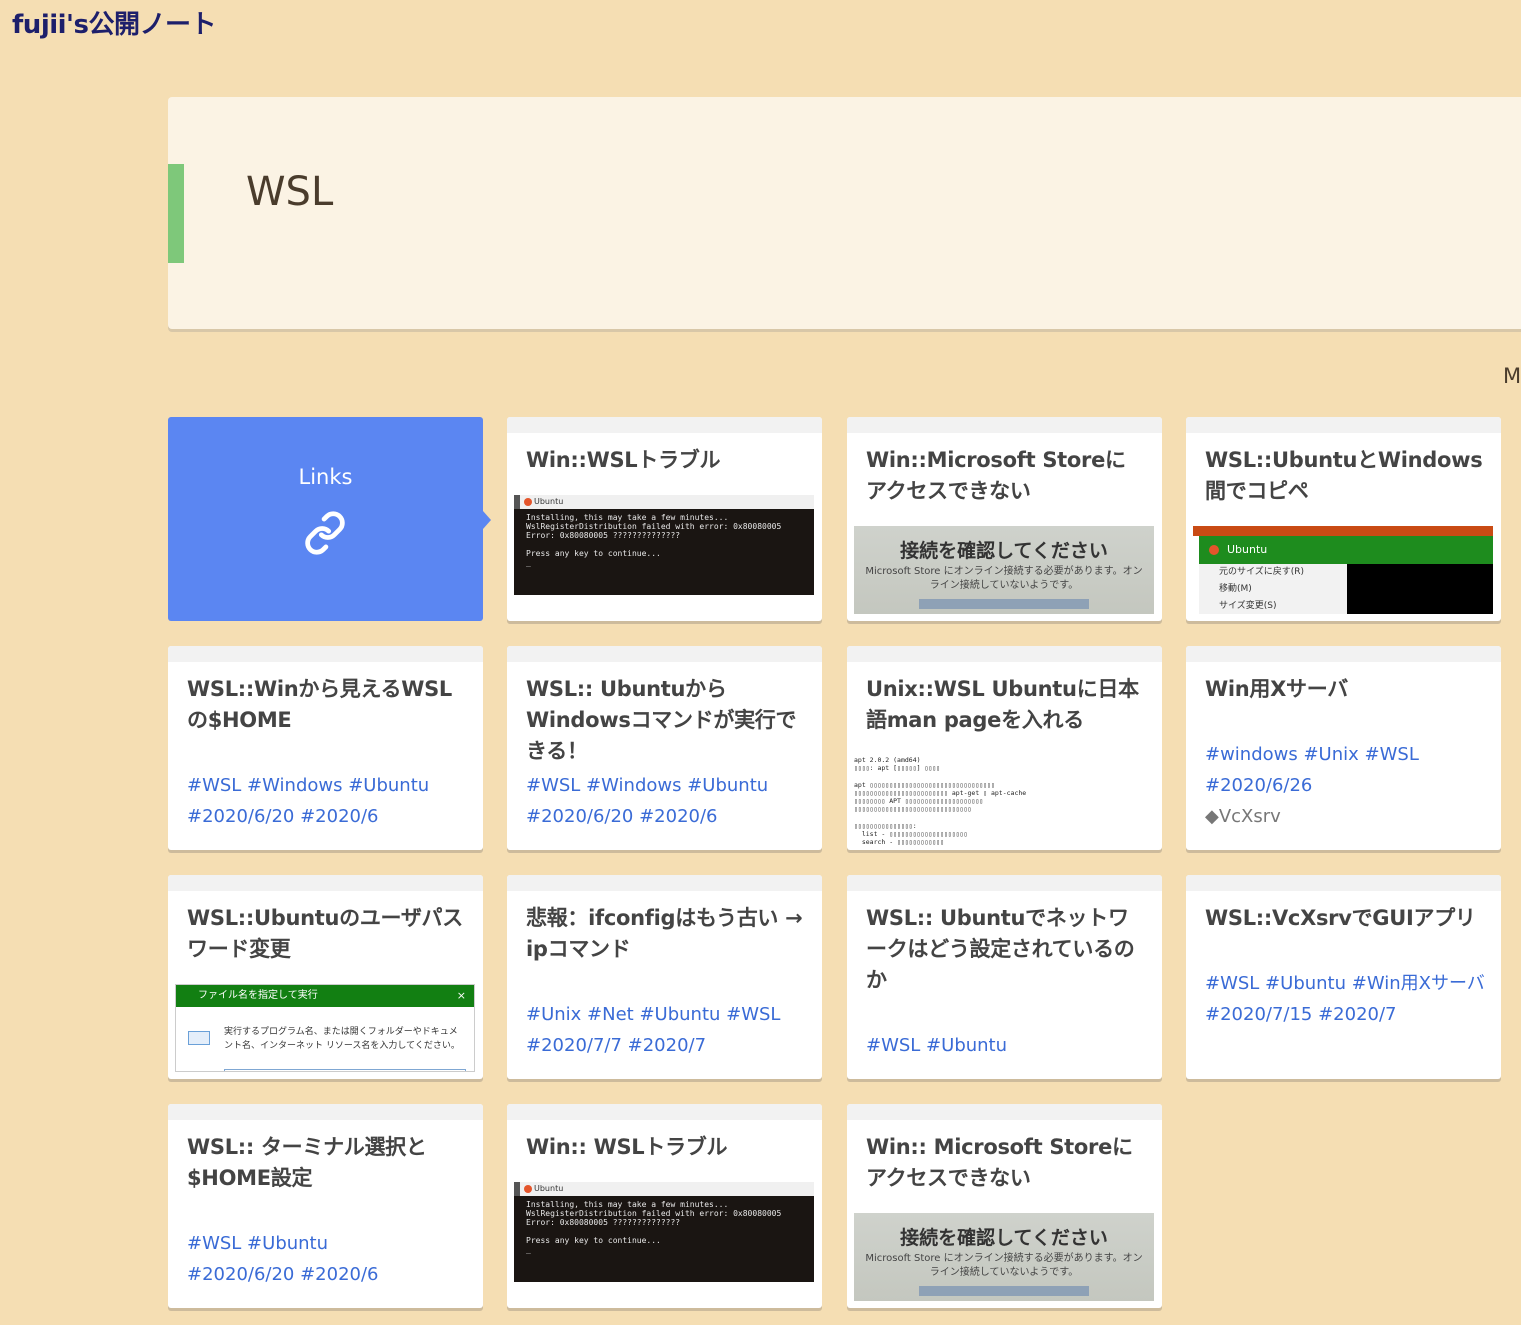 The image size is (1521, 1325). I want to click on tags-line: #2020/6/26, so click(1345, 785).